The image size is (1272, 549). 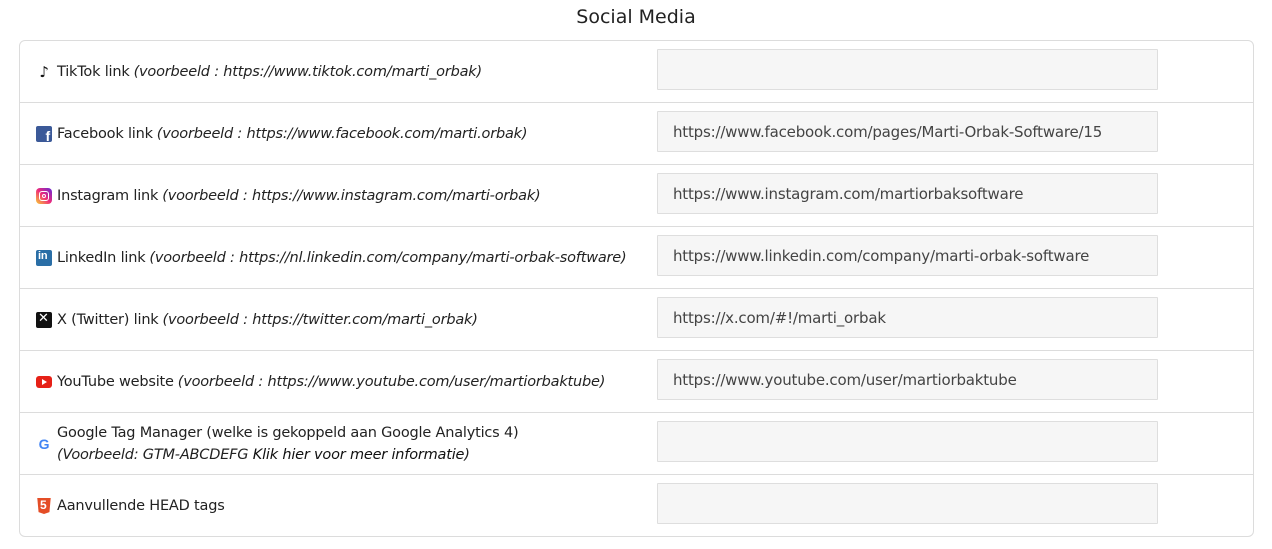 What do you see at coordinates (44, 135) in the screenshot?
I see `facebook-icon` at bounding box center [44, 135].